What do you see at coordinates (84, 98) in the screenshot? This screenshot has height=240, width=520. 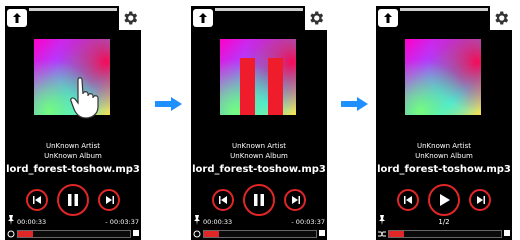 I see `touch-hand-icon` at bounding box center [84, 98].